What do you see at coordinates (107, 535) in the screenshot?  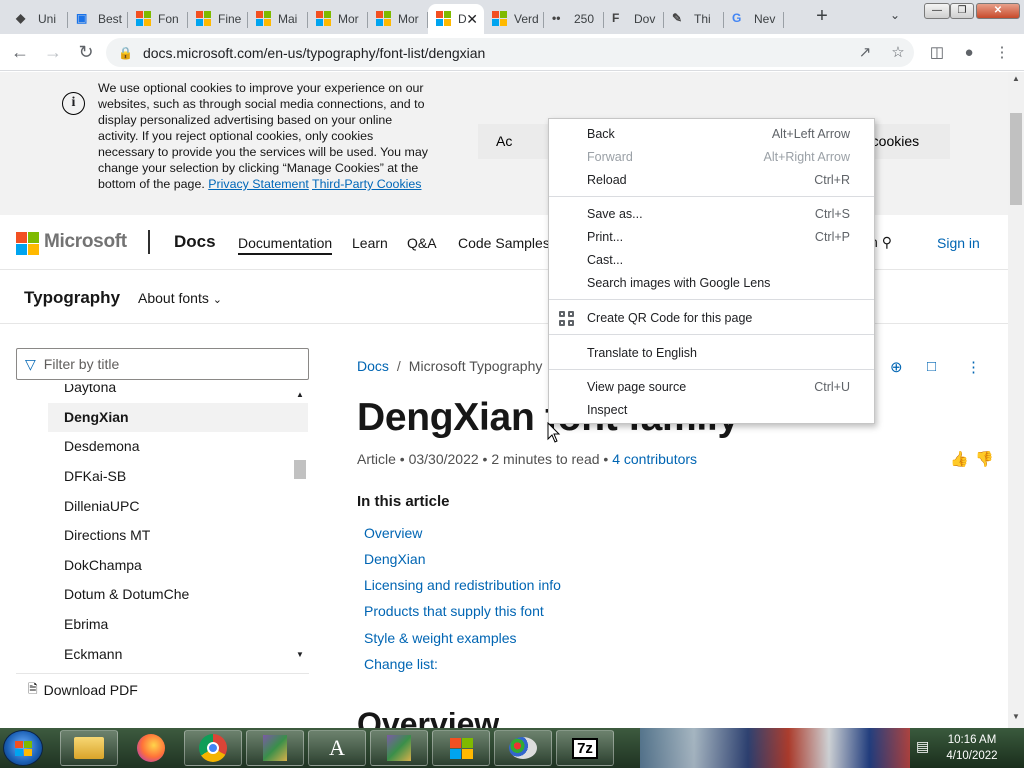 I see `toc-item: Directions MT` at bounding box center [107, 535].